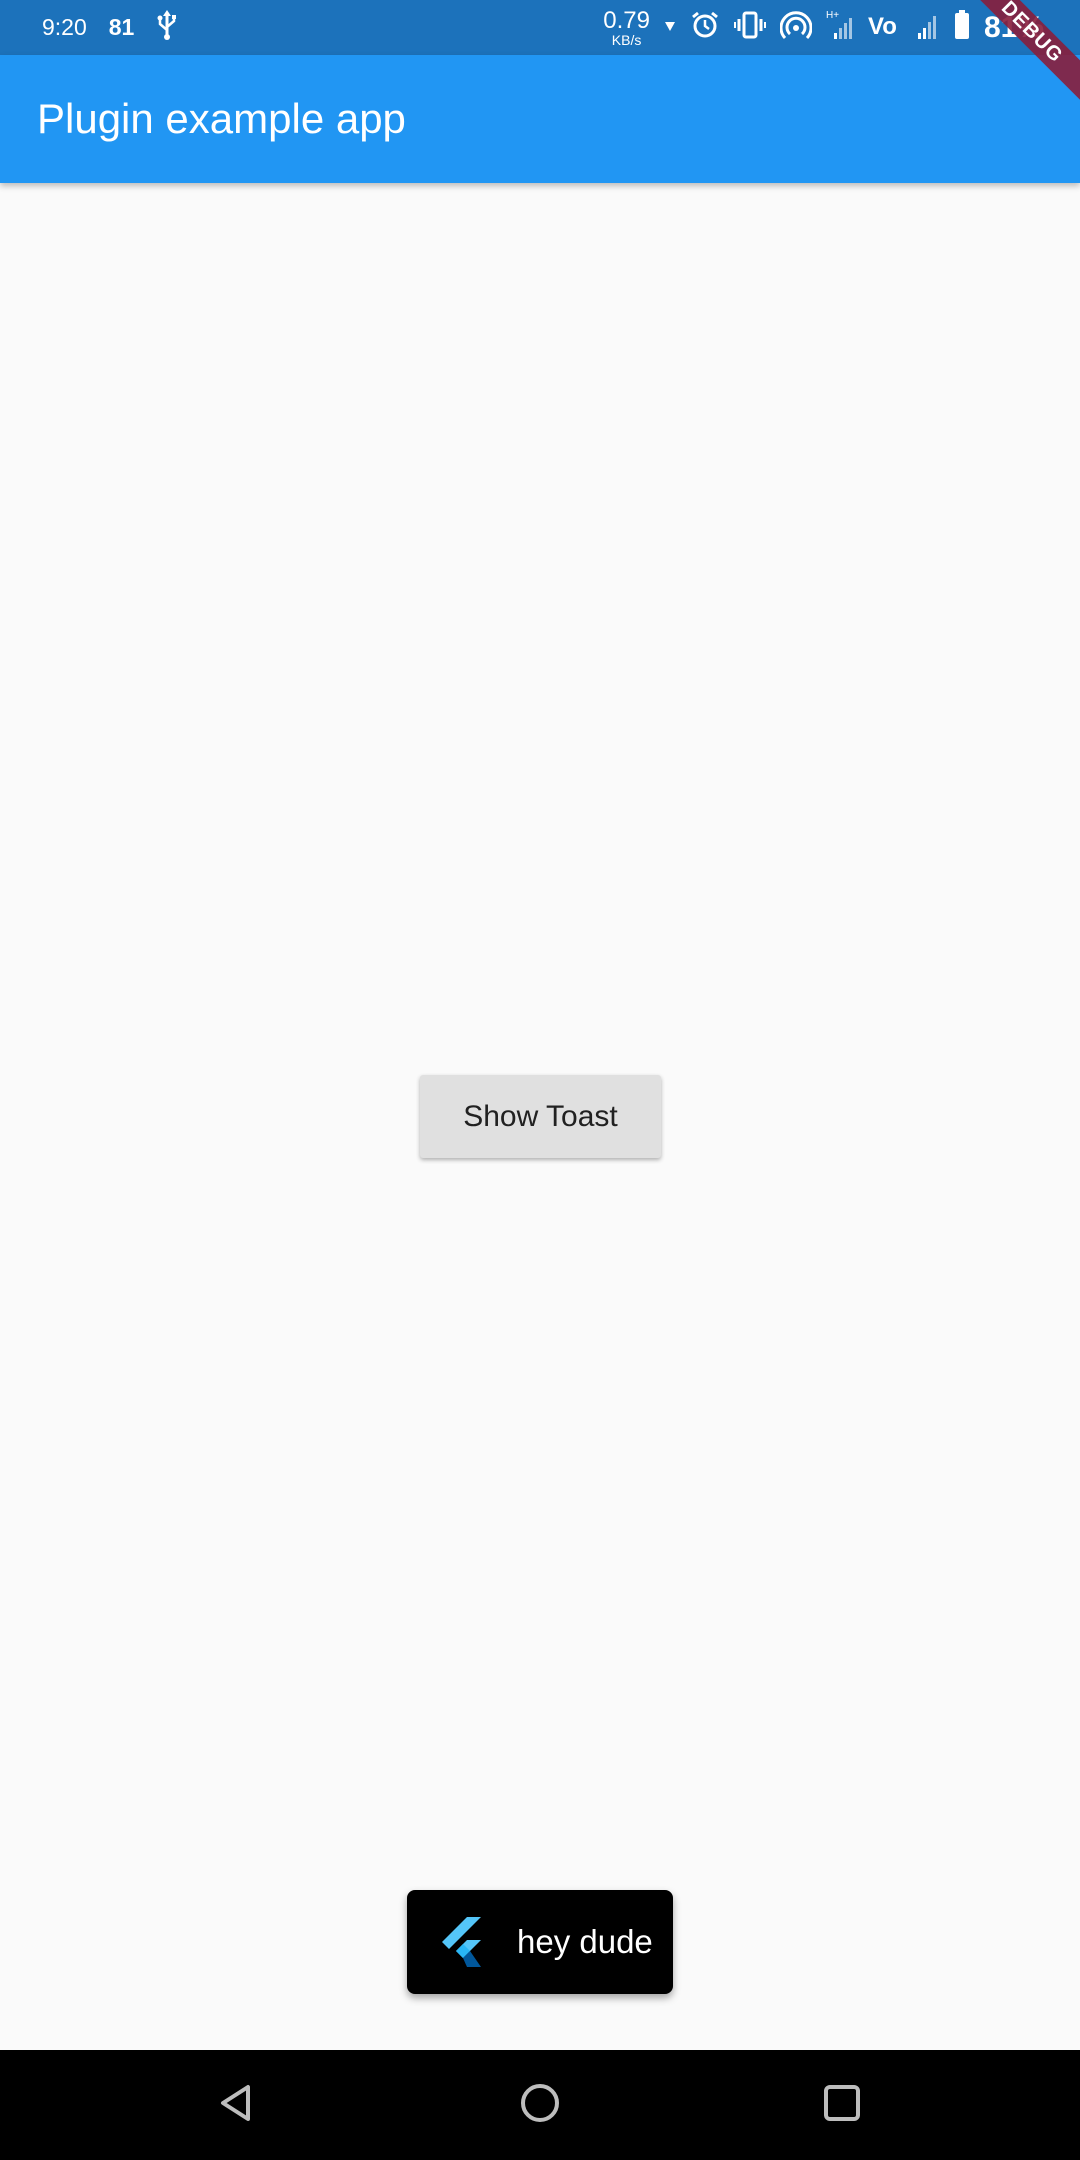 This screenshot has width=1080, height=2160. What do you see at coordinates (962, 27) in the screenshot?
I see `battery-icon` at bounding box center [962, 27].